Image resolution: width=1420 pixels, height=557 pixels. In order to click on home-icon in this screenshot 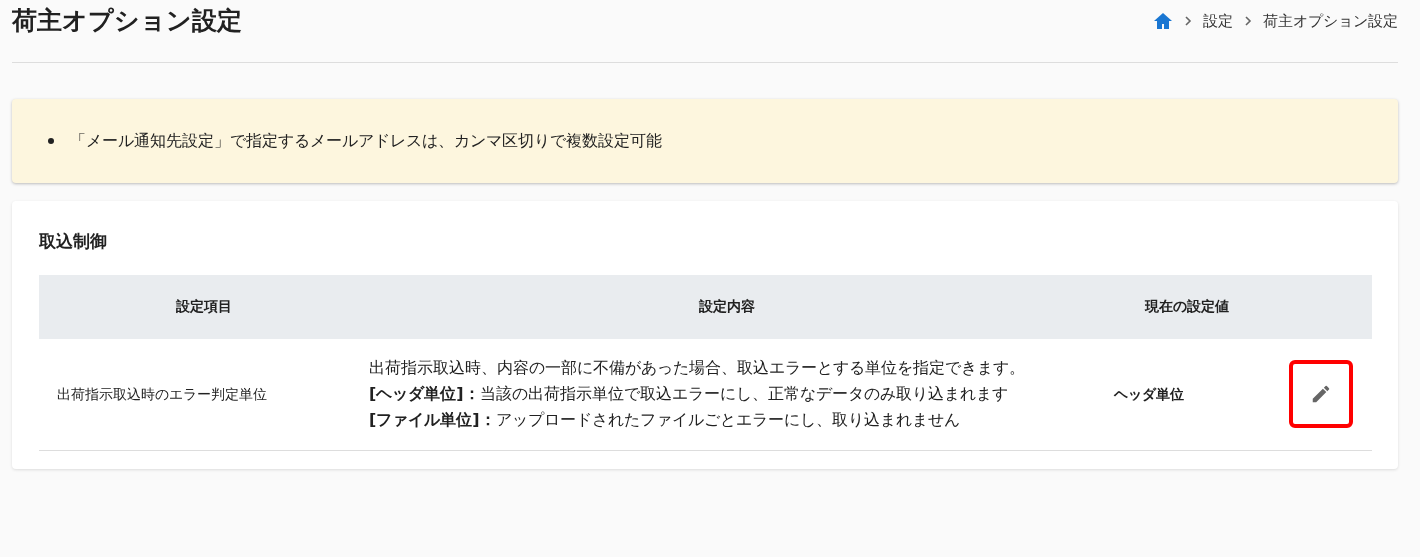, I will do `click(1163, 21)`.